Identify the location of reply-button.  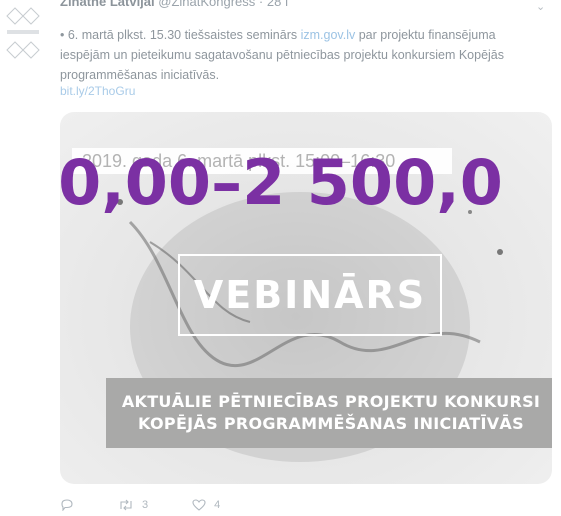
(67, 505).